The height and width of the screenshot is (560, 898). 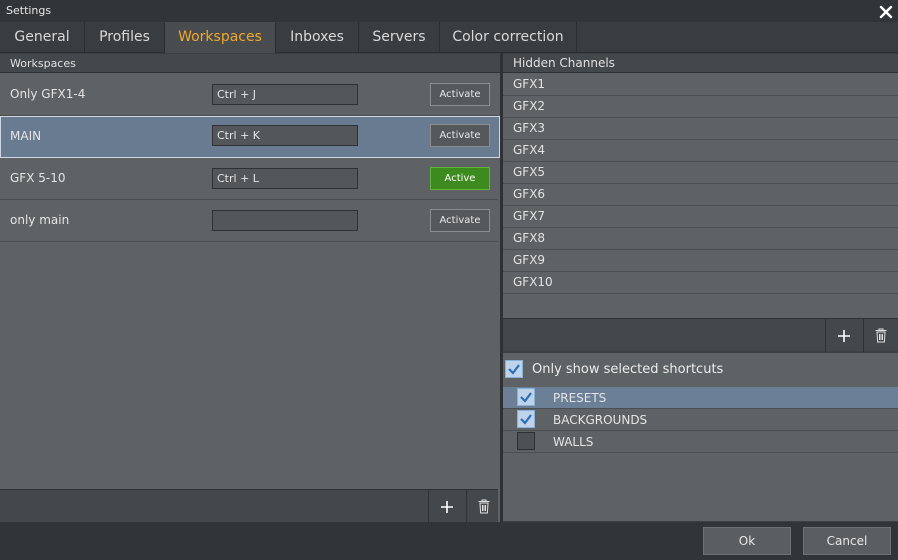 I want to click on channel-item: GFX1, so click(x=700, y=85).